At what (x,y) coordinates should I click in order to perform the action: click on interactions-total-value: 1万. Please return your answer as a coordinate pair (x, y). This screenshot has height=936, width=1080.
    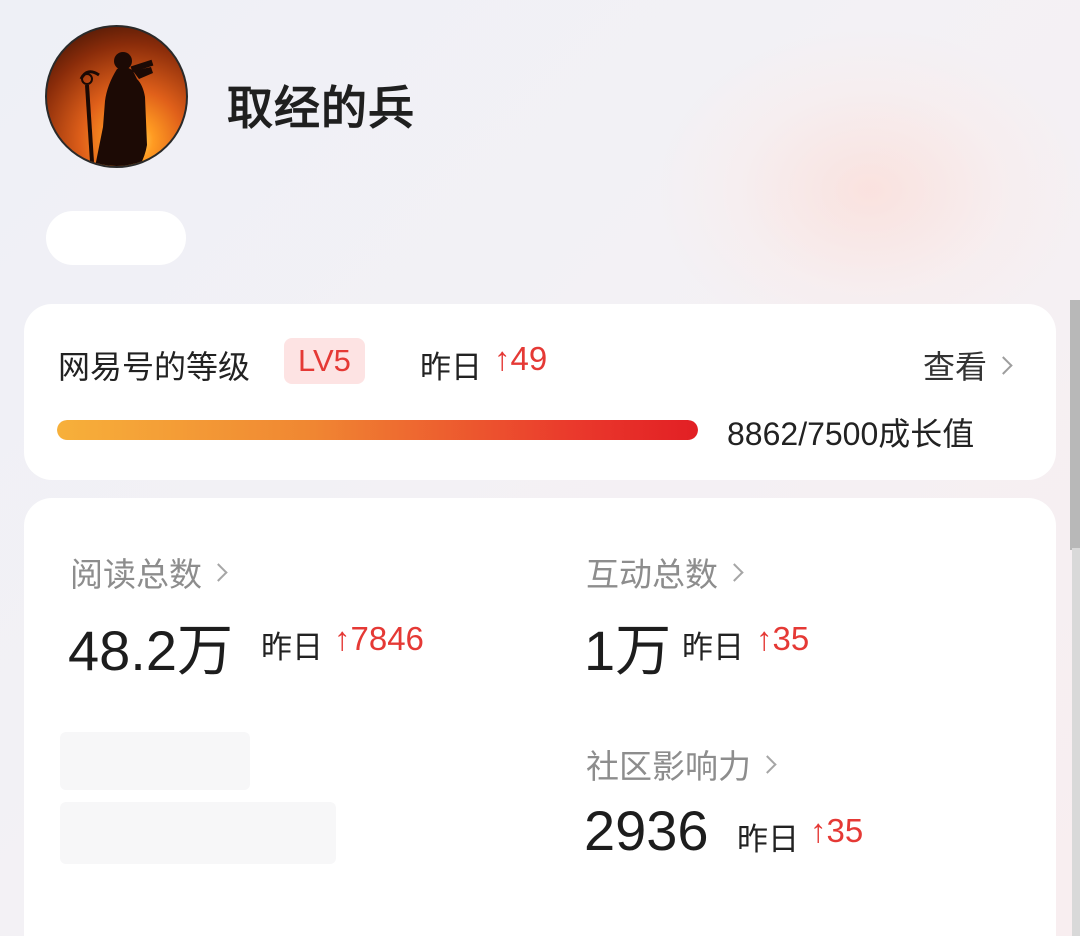
    Looking at the image, I should click on (628, 650).